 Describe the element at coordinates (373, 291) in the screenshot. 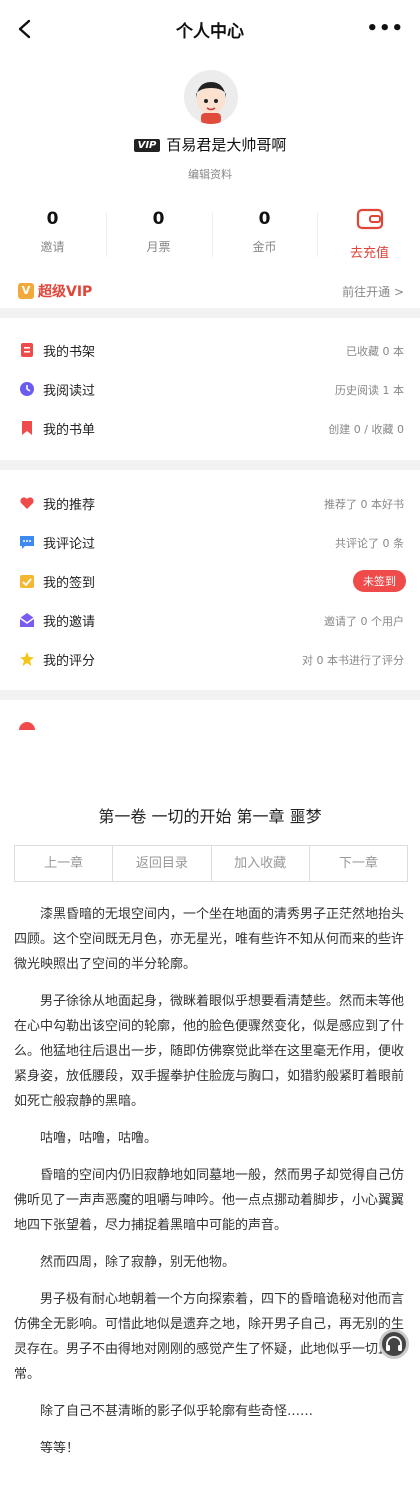

I see `open-vip-link: 前往开通 >` at that location.